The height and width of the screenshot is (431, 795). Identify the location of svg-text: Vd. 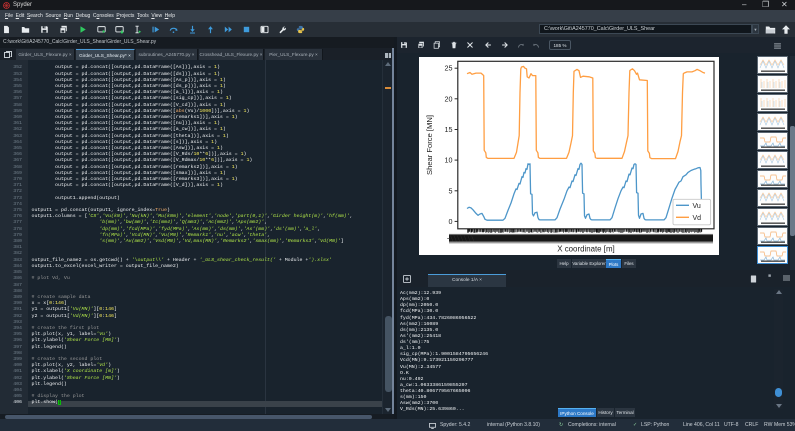
(697, 218).